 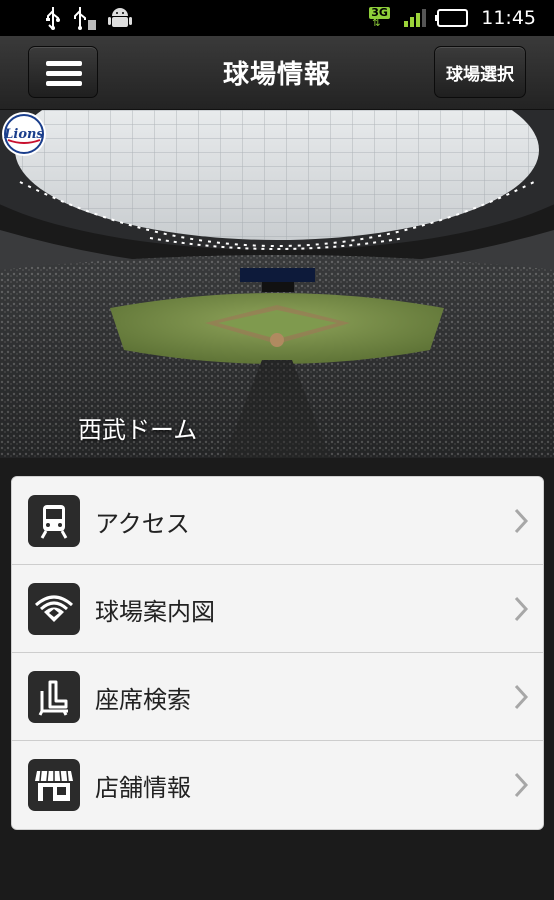 What do you see at coordinates (277, 73) in the screenshot?
I see `app-header: 球場情報 球場選択` at bounding box center [277, 73].